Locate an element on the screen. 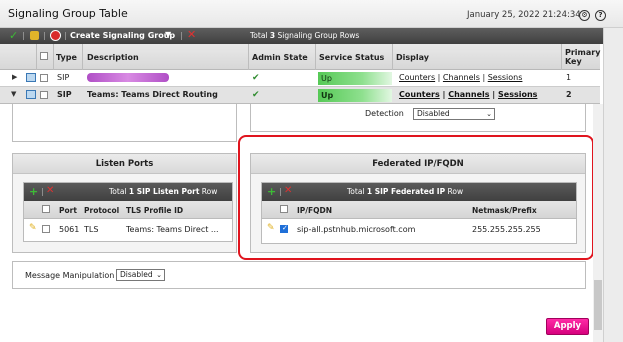 The image size is (623, 342). column-header-service-status: Service Status is located at coordinates (352, 57).